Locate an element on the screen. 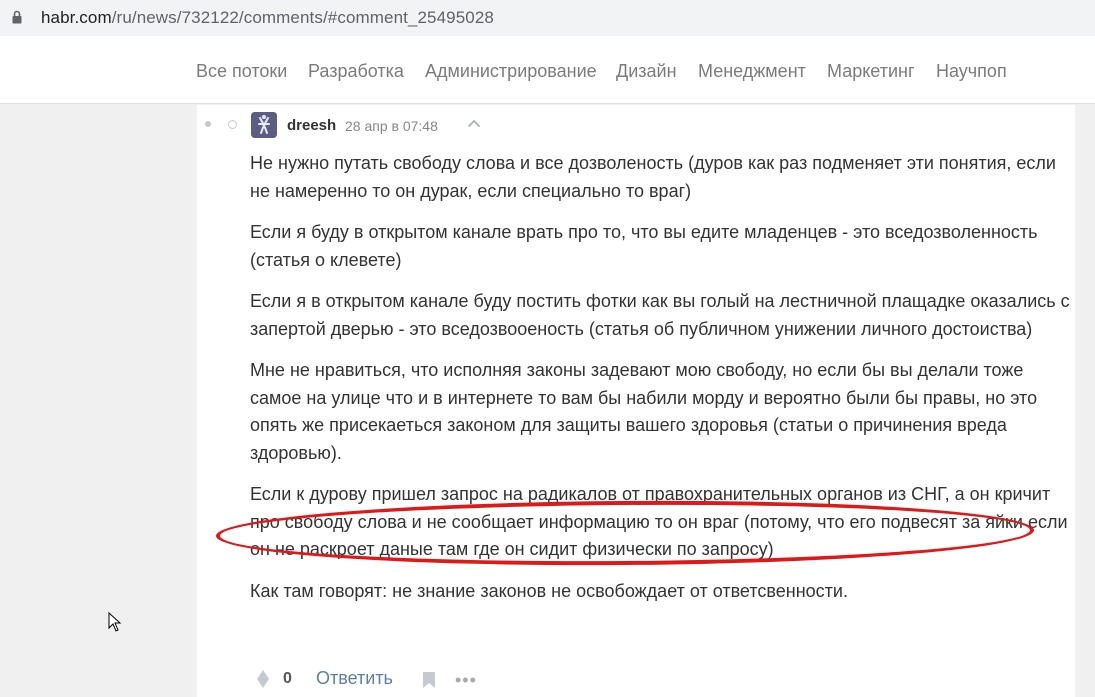 The height and width of the screenshot is (697, 1095). reply-button: Ответить is located at coordinates (354, 678).